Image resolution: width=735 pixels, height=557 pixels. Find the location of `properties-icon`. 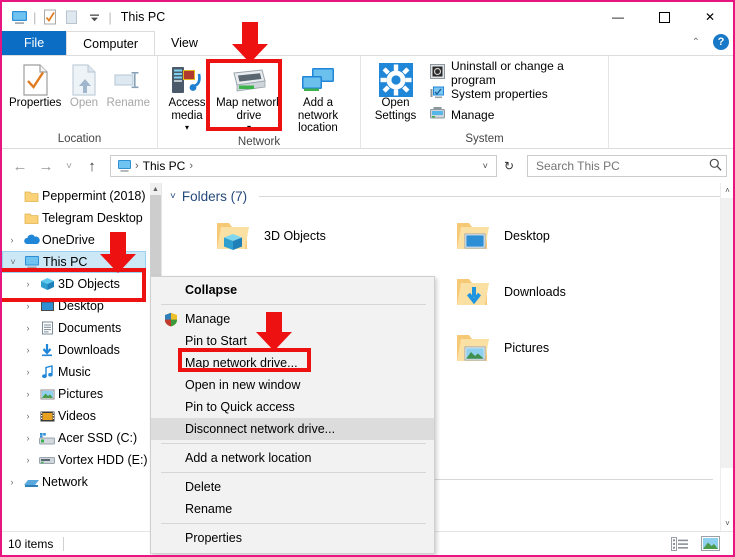

properties-icon is located at coordinates (50, 17).